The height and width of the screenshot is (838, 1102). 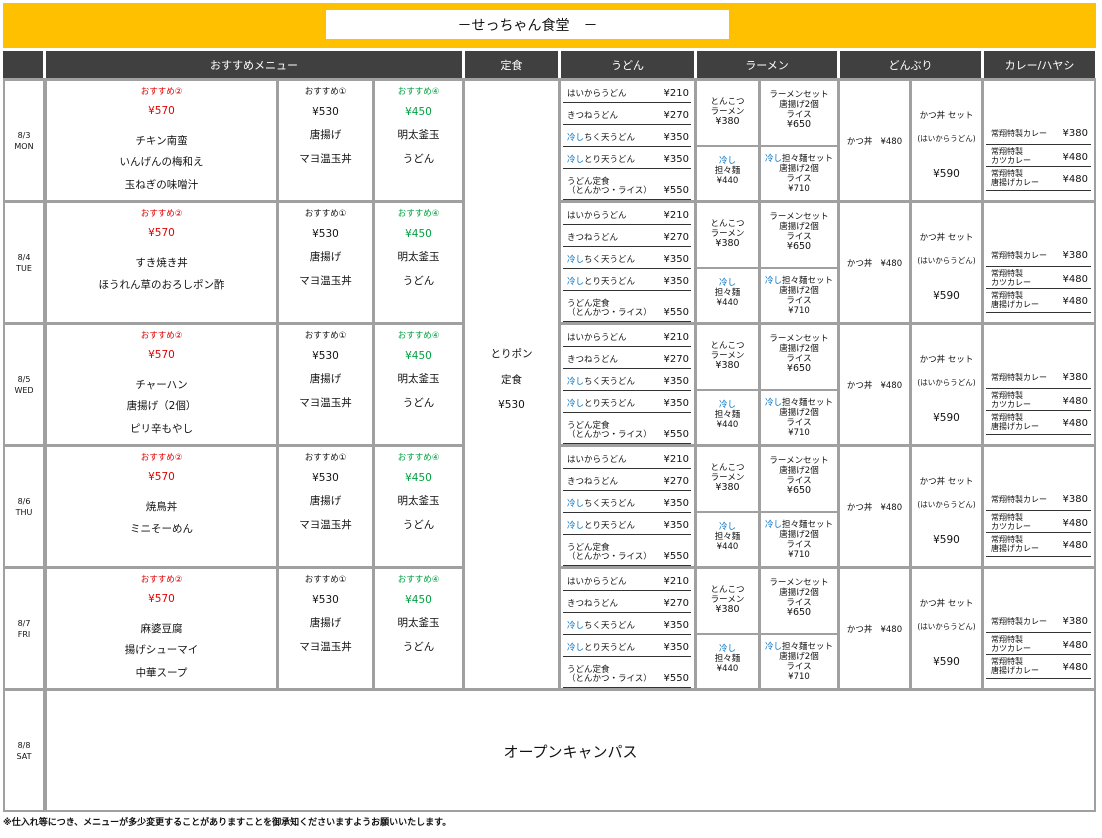 What do you see at coordinates (325, 135) in the screenshot?
I see `recommend-1-item: 唐揚げ` at bounding box center [325, 135].